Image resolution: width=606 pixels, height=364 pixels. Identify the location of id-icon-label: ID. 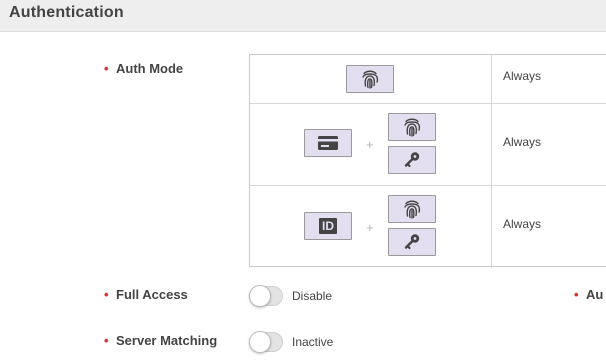
(328, 226).